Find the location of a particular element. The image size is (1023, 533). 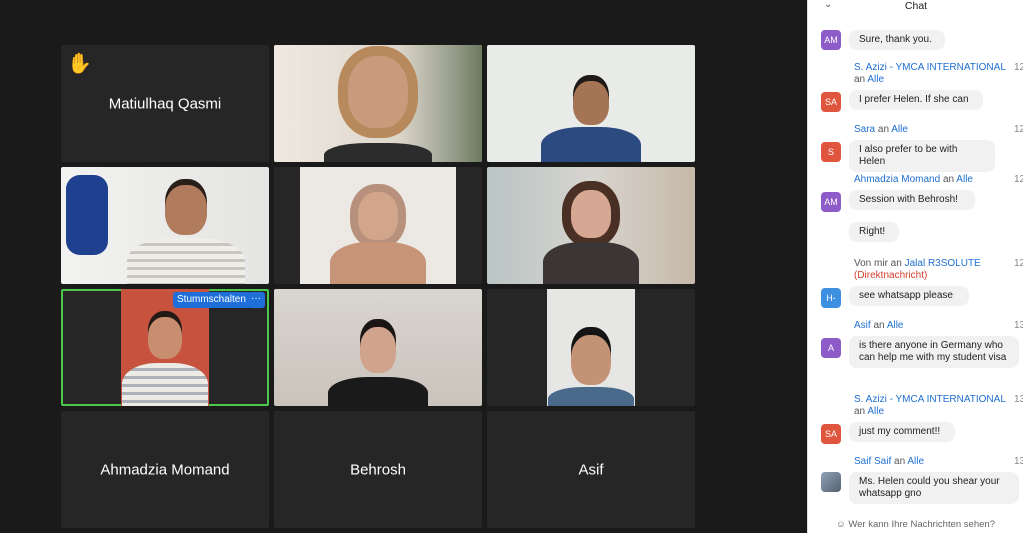

avatar is located at coordinates (831, 482).